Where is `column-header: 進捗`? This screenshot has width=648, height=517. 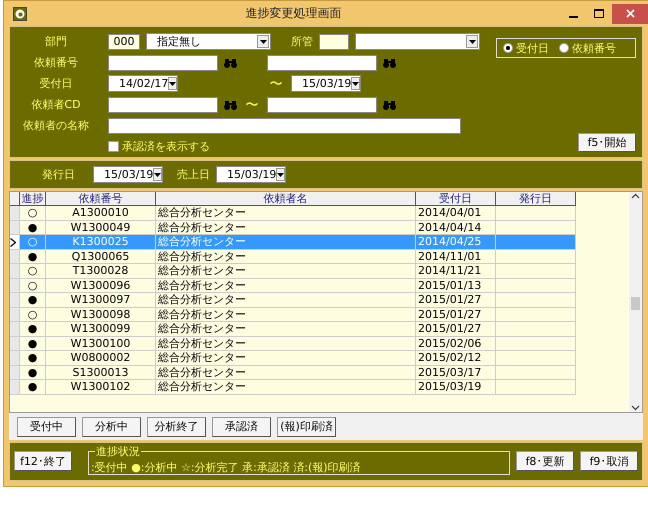
column-header: 進捗 is located at coordinates (33, 199).